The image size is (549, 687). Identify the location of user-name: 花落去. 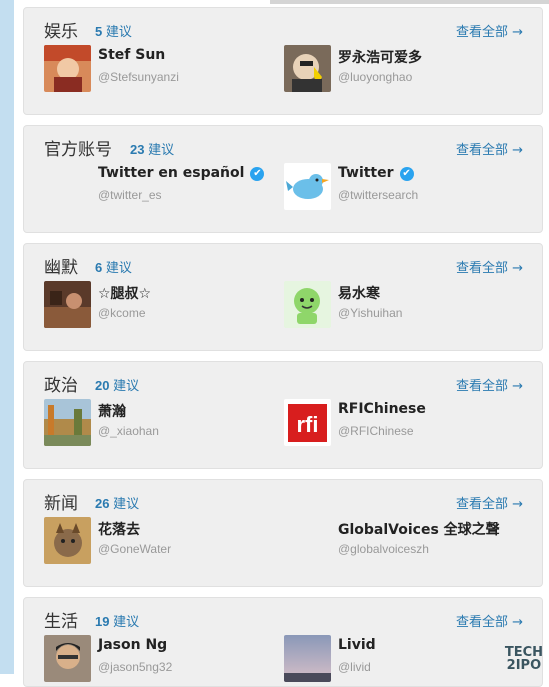
(119, 529).